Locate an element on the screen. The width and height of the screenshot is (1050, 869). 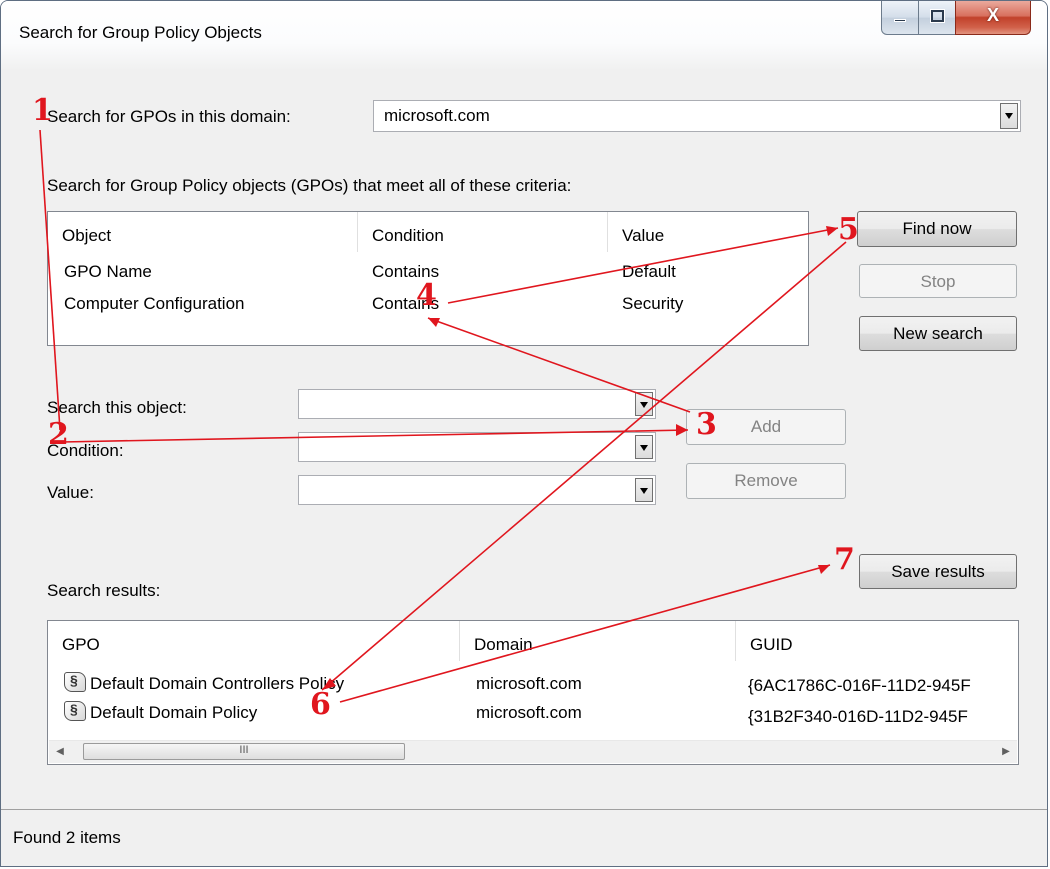
column-header-domain: Domain is located at coordinates (598, 641).